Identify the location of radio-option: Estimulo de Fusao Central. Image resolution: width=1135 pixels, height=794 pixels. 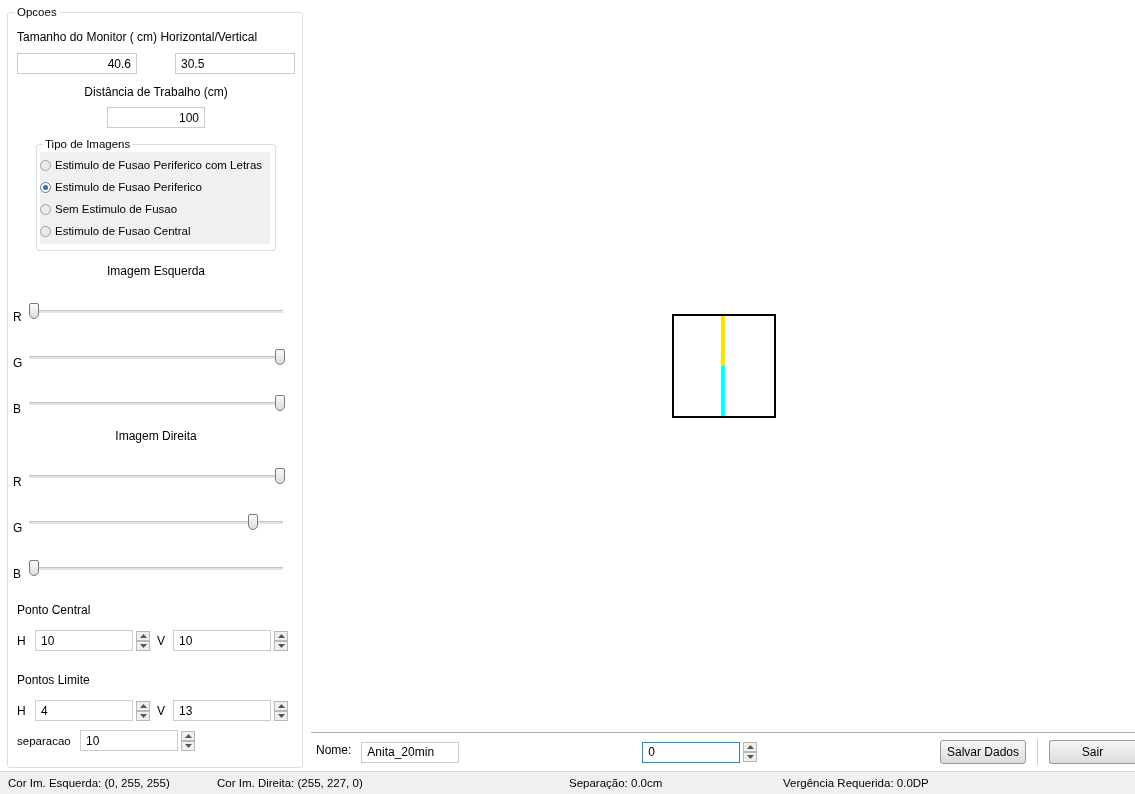
(155, 231).